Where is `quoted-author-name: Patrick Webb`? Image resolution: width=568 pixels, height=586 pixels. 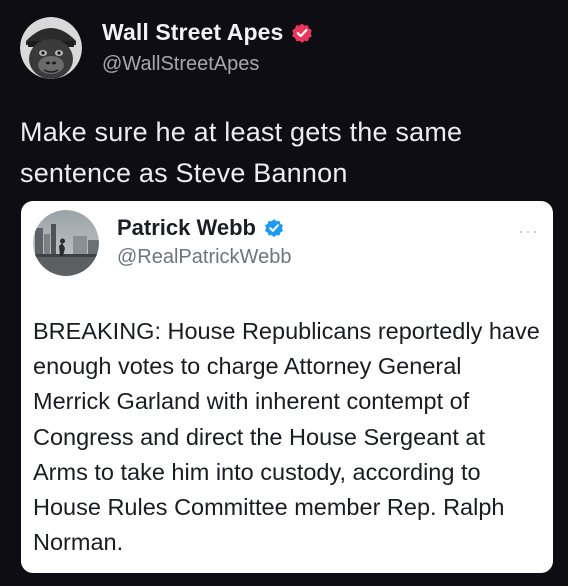
quoted-author-name: Patrick Webb is located at coordinates (186, 228).